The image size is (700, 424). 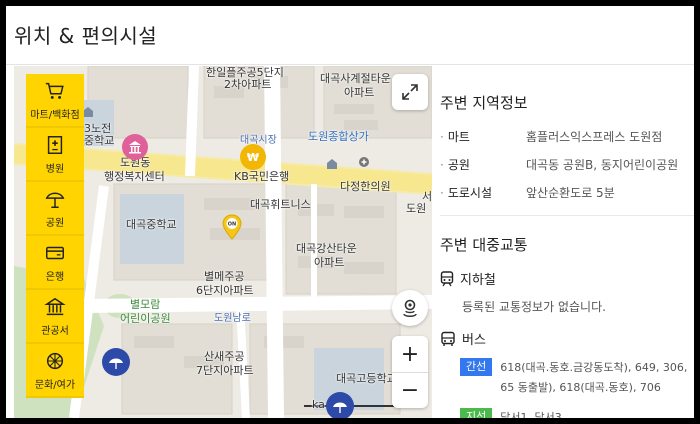 What do you see at coordinates (318, 404) in the screenshot?
I see `map-label-partial: ka` at bounding box center [318, 404].